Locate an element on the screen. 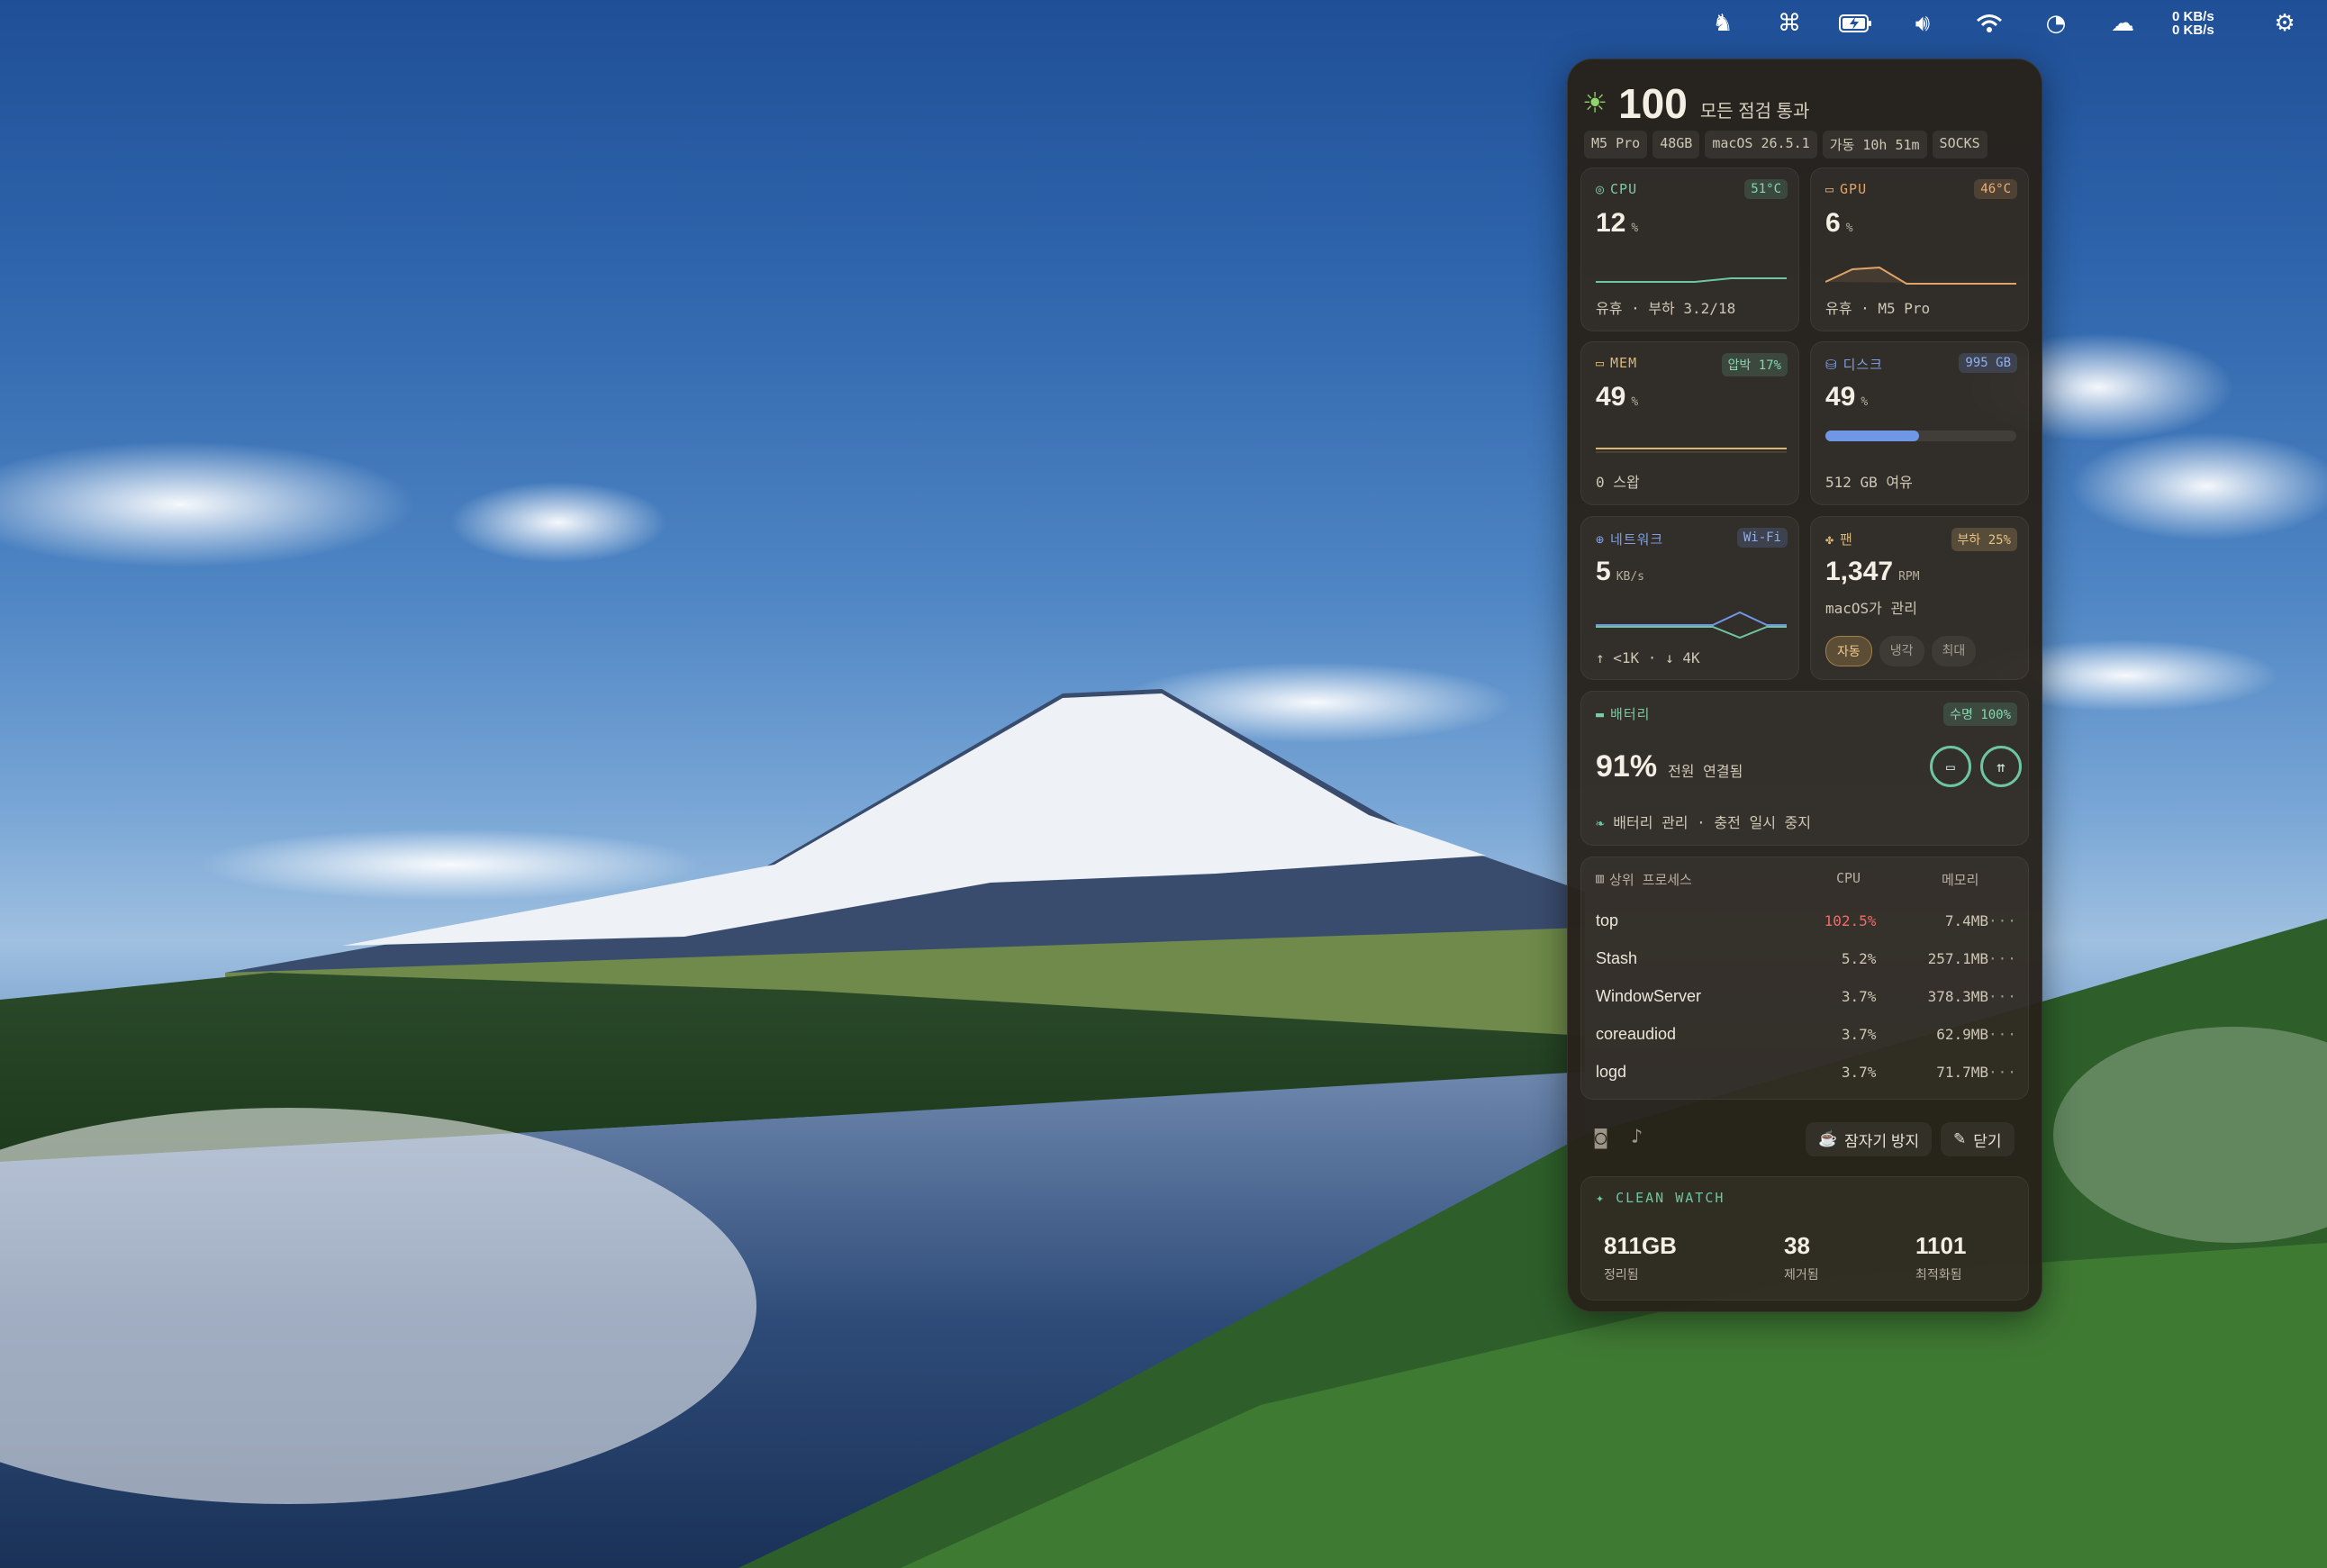  disk-card: ⛁ 디스크 995 GB 49% 512 GB 여유 is located at coordinates (1920, 423).